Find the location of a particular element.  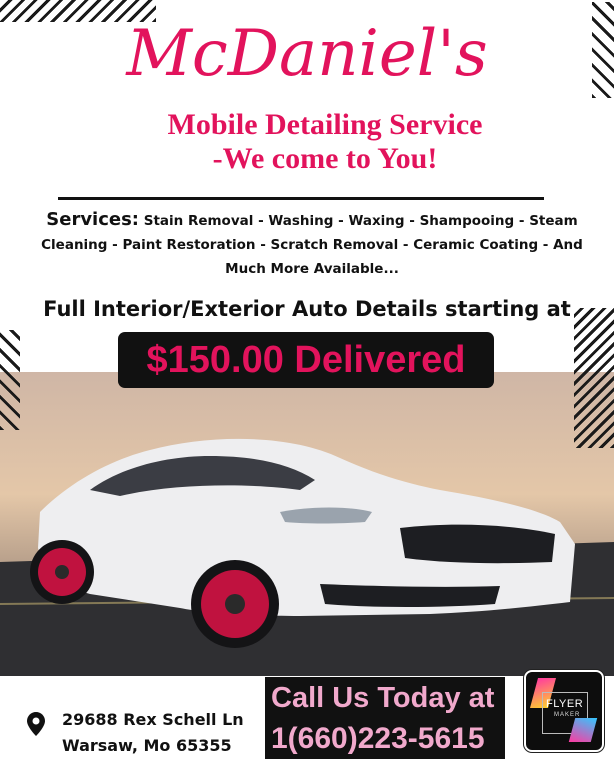

services-label: Services: is located at coordinates (93, 219).